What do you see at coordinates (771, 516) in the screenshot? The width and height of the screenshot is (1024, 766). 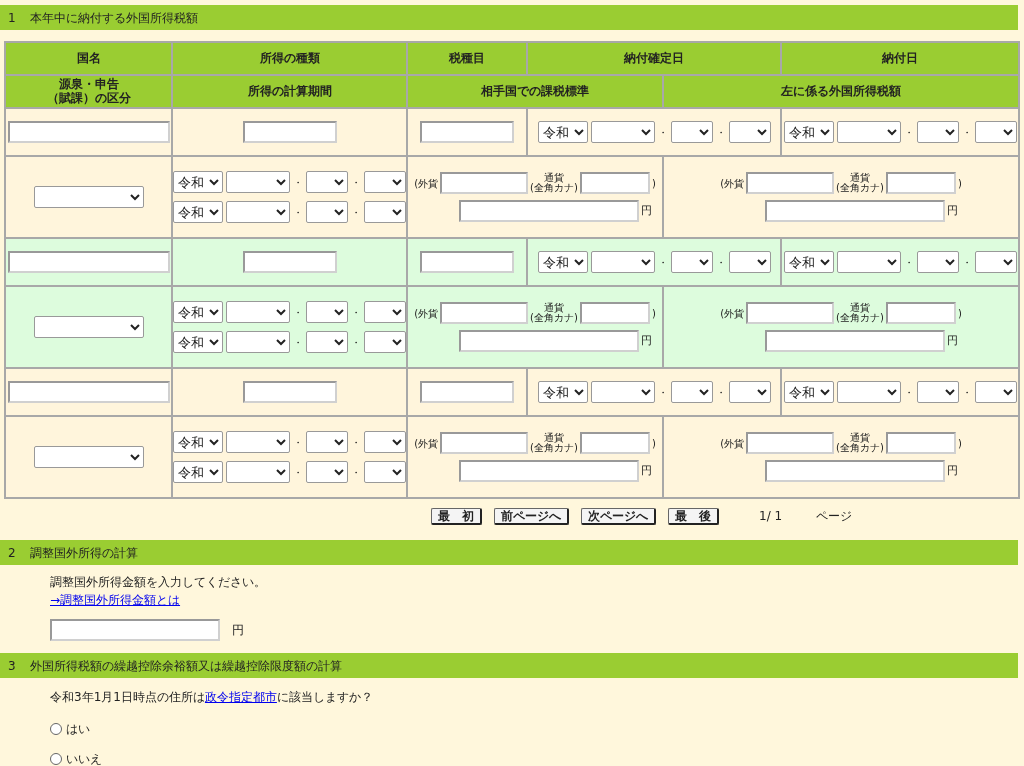 I see `page-number: 1/ 1` at bounding box center [771, 516].